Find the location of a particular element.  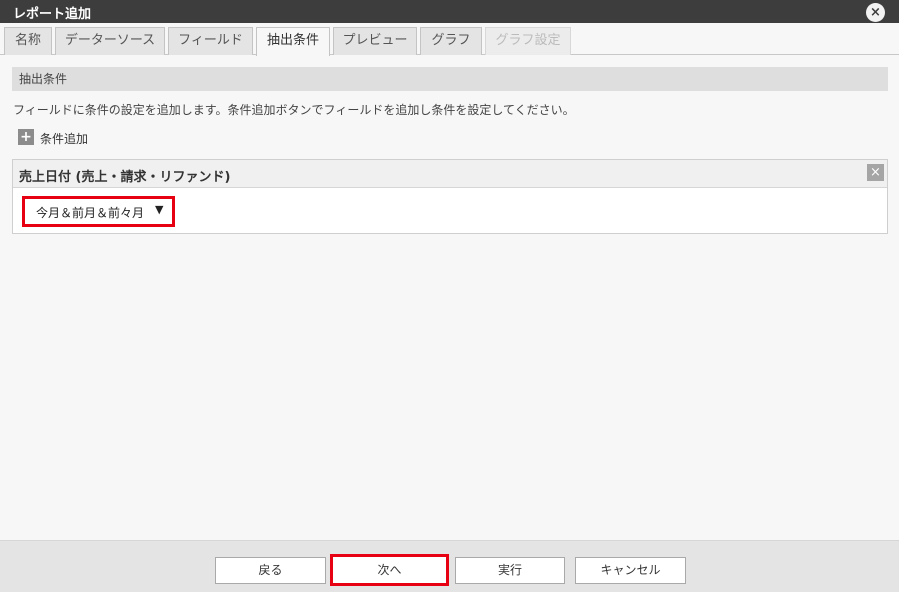

run-button: 実行 is located at coordinates (510, 570).